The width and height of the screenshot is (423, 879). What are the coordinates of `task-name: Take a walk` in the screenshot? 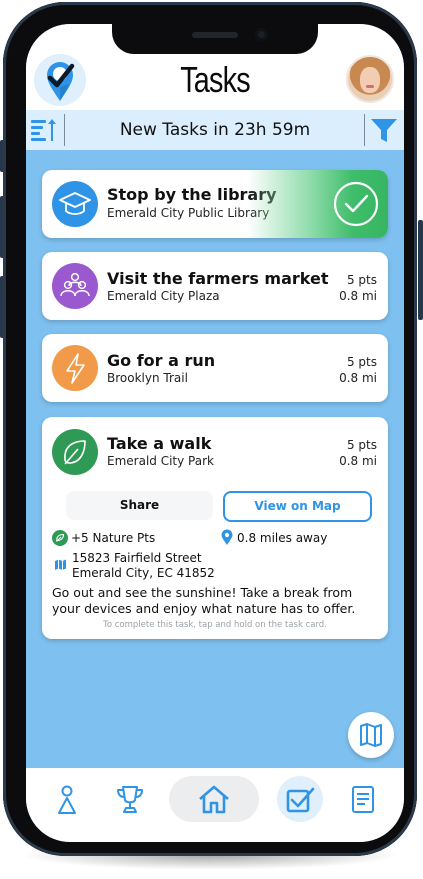 It's located at (159, 443).